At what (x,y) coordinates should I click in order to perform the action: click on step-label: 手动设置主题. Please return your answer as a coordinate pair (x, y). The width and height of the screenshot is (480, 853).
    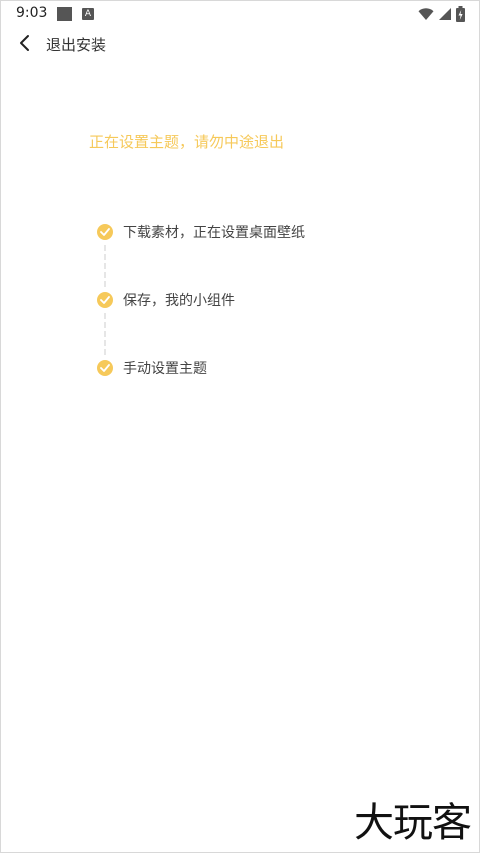
    Looking at the image, I should click on (165, 369).